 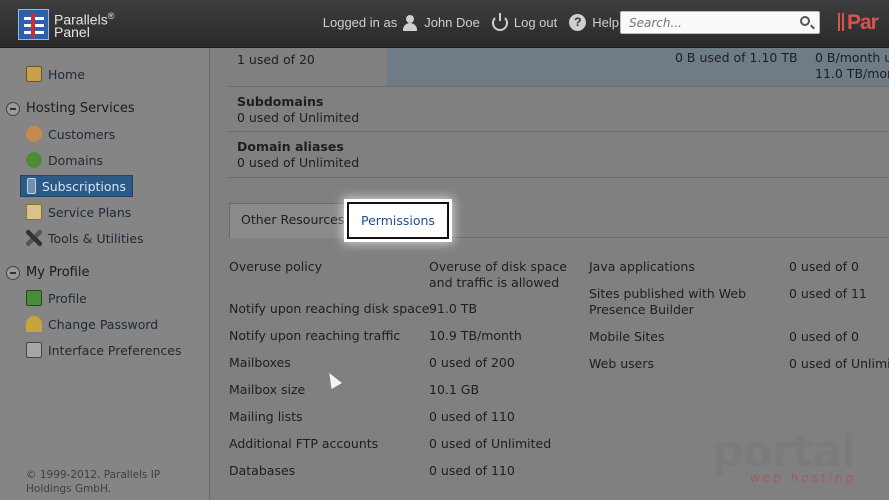 I want to click on brand-logo-right: Par, so click(x=858, y=23).